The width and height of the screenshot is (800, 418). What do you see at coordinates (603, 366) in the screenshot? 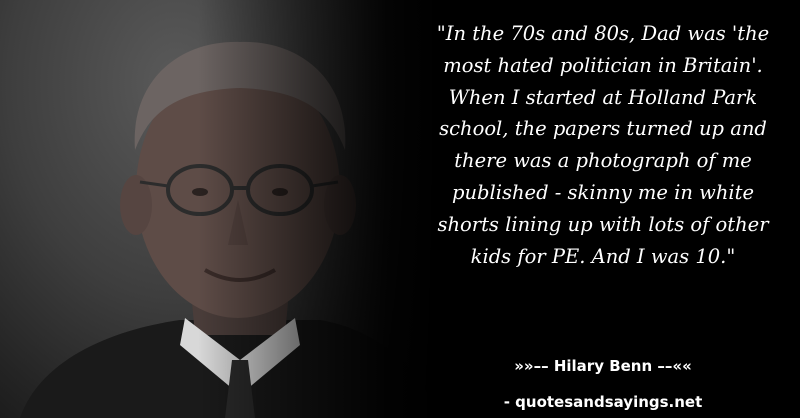
I see `quote-author: »»–– Hilary Benn ––««` at bounding box center [603, 366].